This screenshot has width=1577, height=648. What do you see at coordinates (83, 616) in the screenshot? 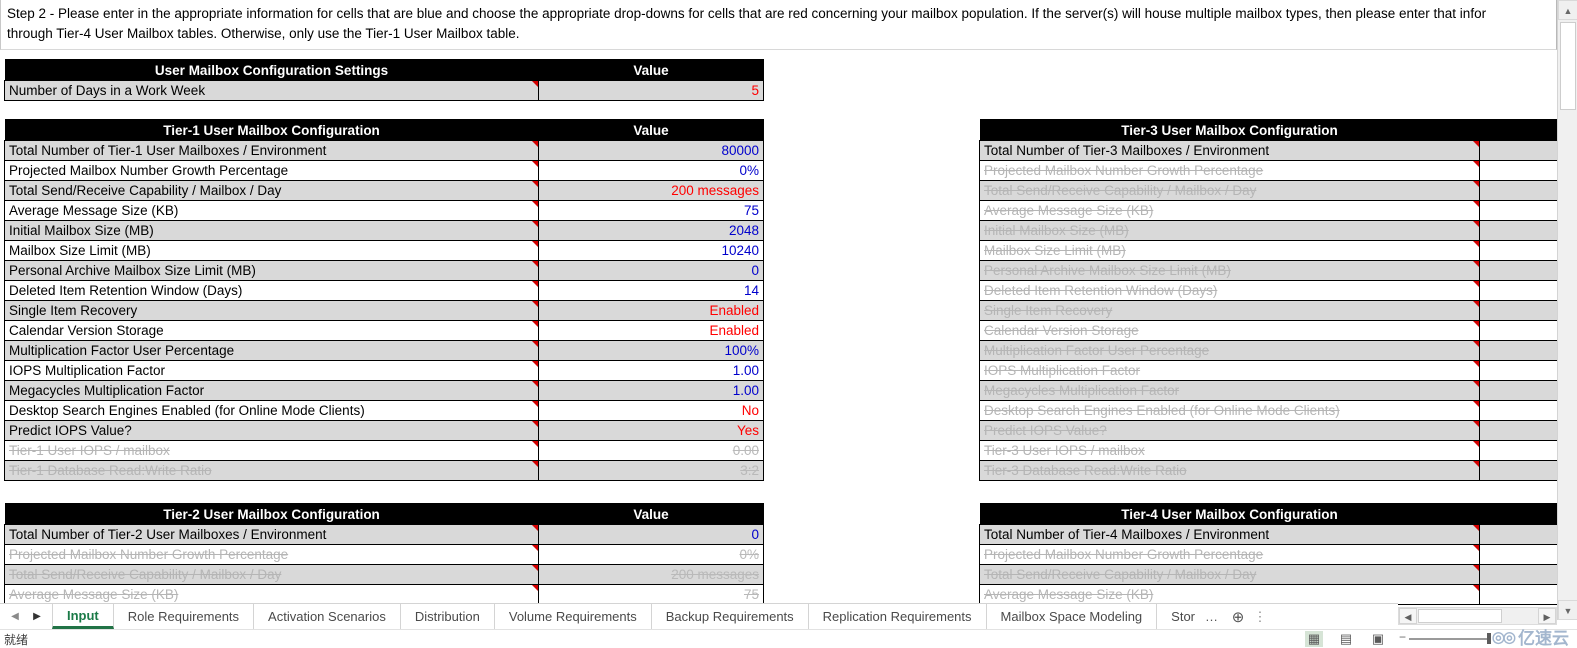
I see `sheet-tab-input: Input` at bounding box center [83, 616].